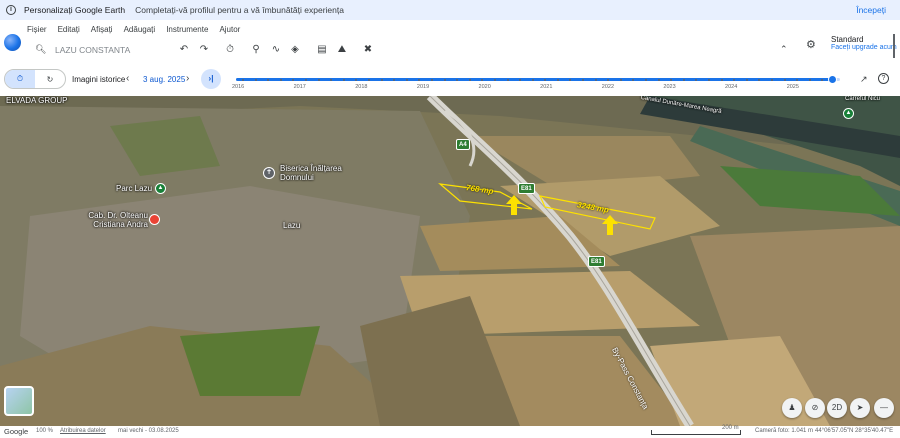  What do you see at coordinates (811, 44) in the screenshot?
I see `gear-icon: ⚙︎` at bounding box center [811, 44].